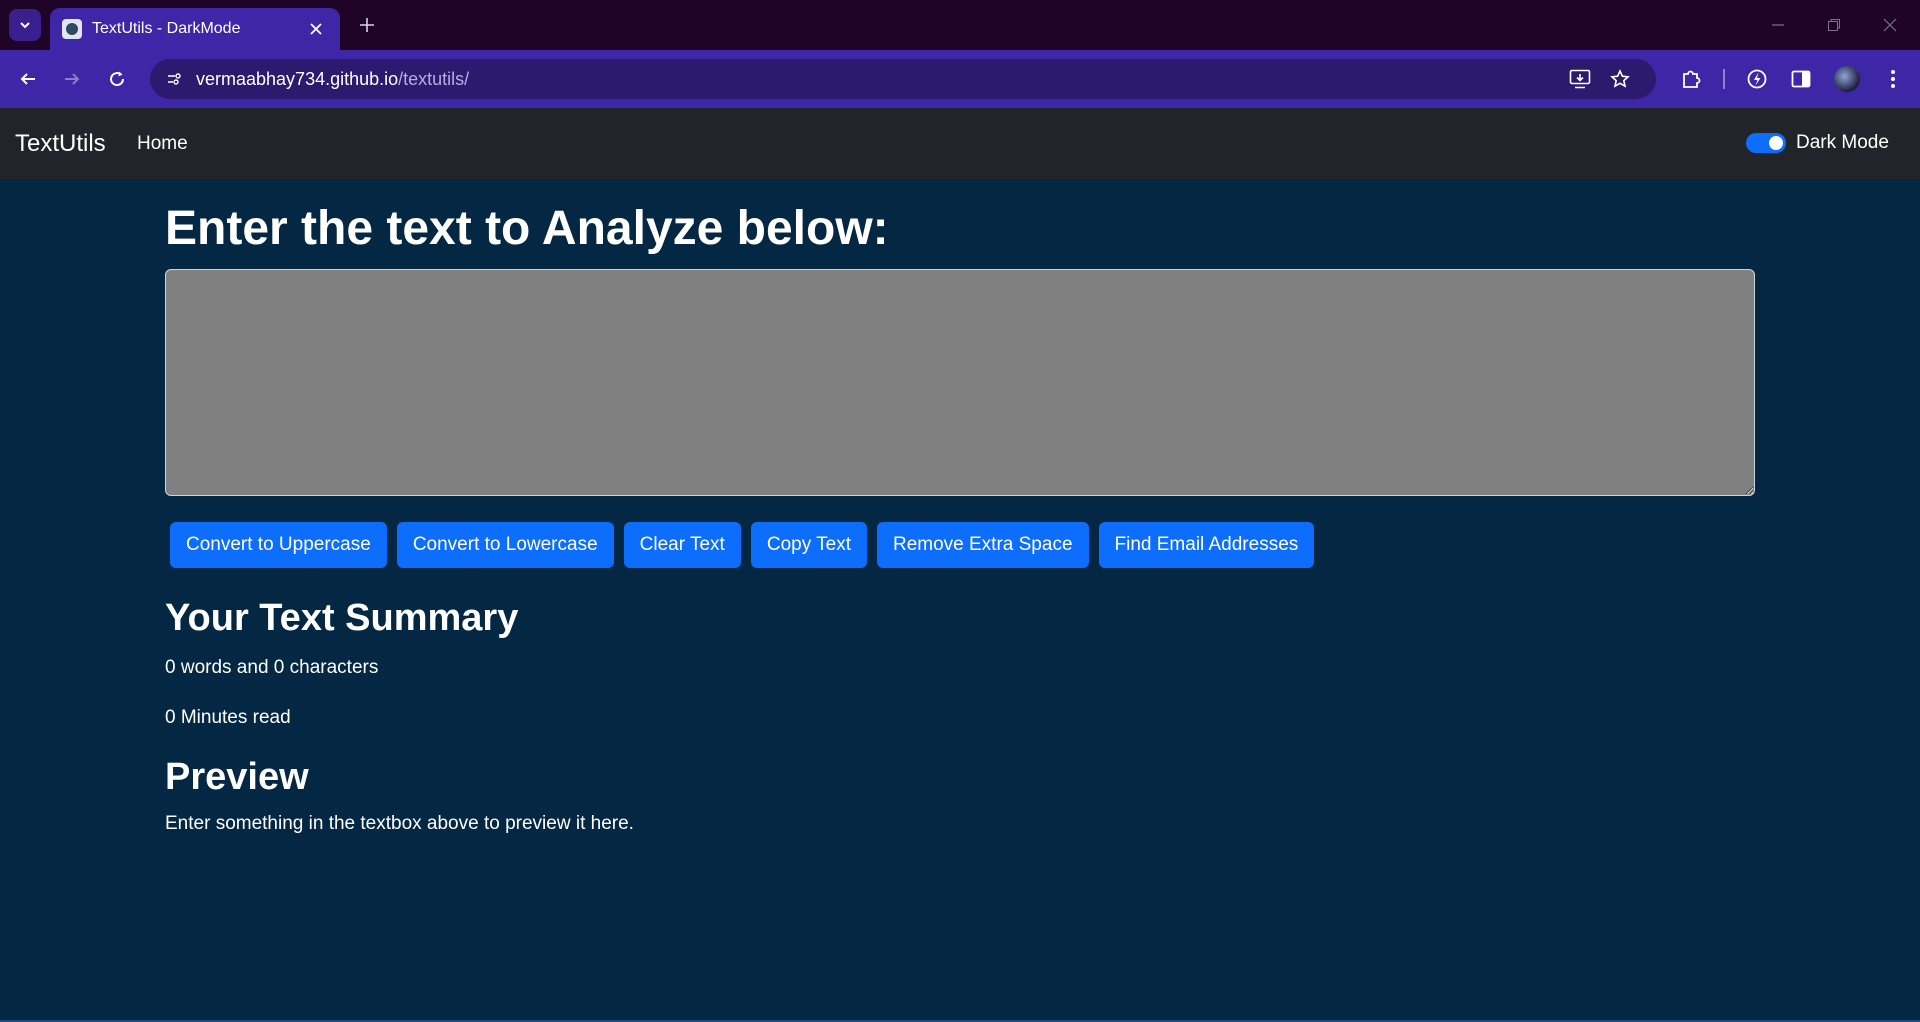 The width and height of the screenshot is (1920, 1022). What do you see at coordinates (682, 545) in the screenshot?
I see `clear-text-button: Clear Text` at bounding box center [682, 545].